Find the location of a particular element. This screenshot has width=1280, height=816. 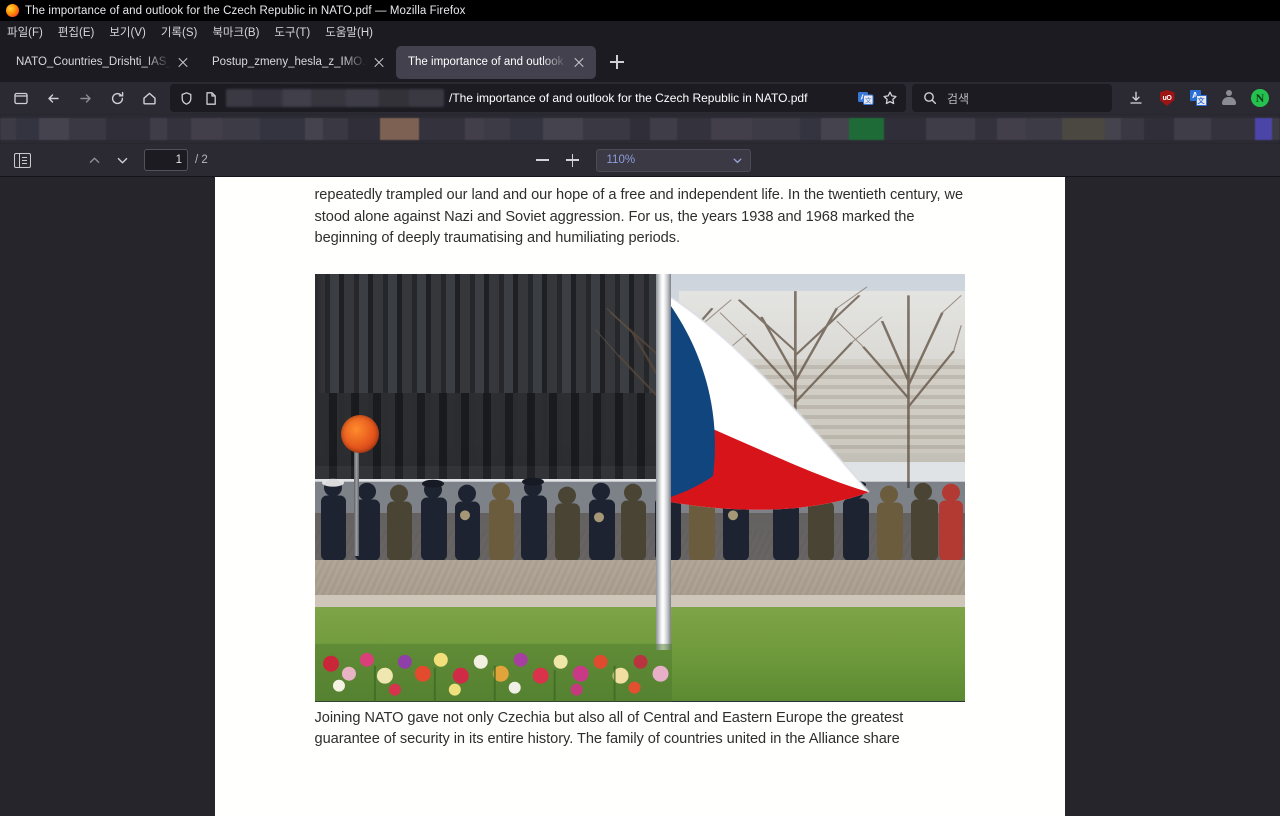

zoom-level-select: 110% is located at coordinates (673, 160).